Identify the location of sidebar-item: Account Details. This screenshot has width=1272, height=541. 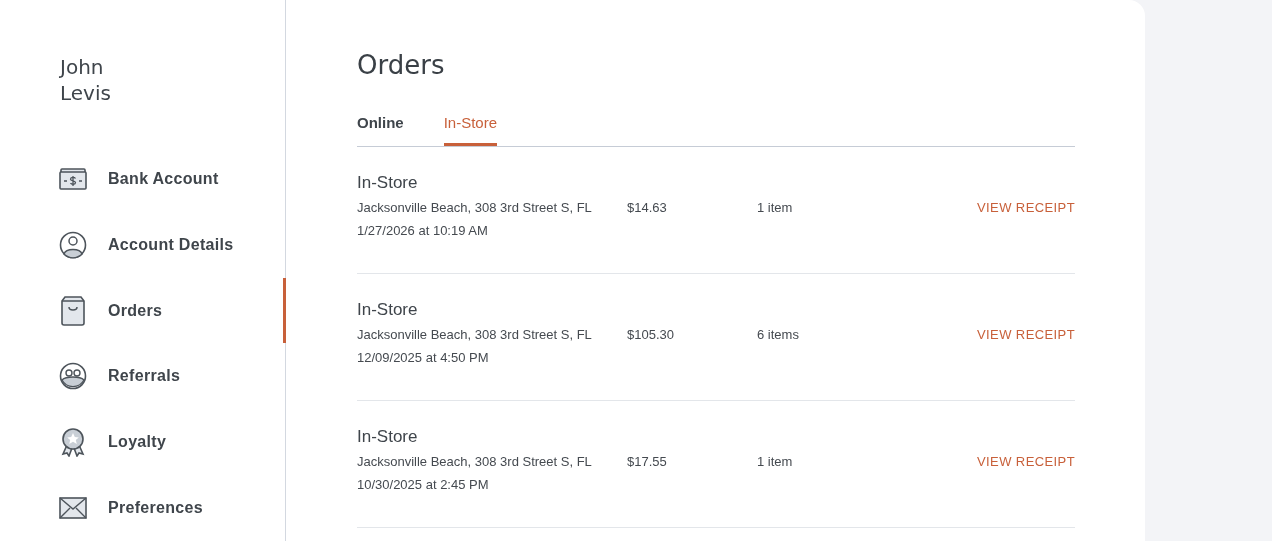
(143, 244).